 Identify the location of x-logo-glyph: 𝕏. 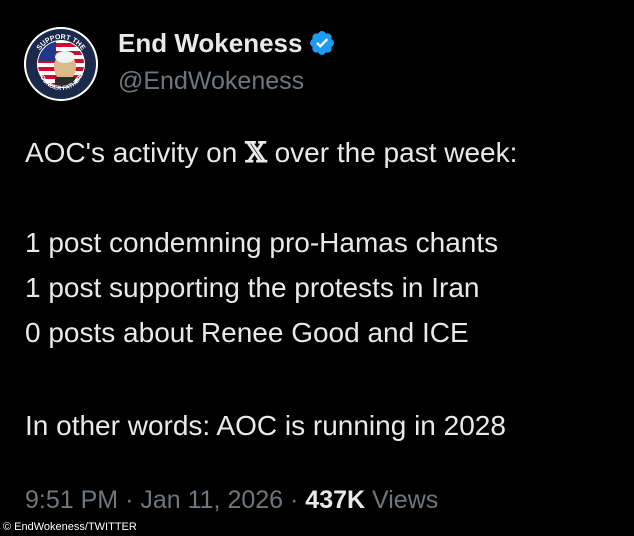
(256, 152).